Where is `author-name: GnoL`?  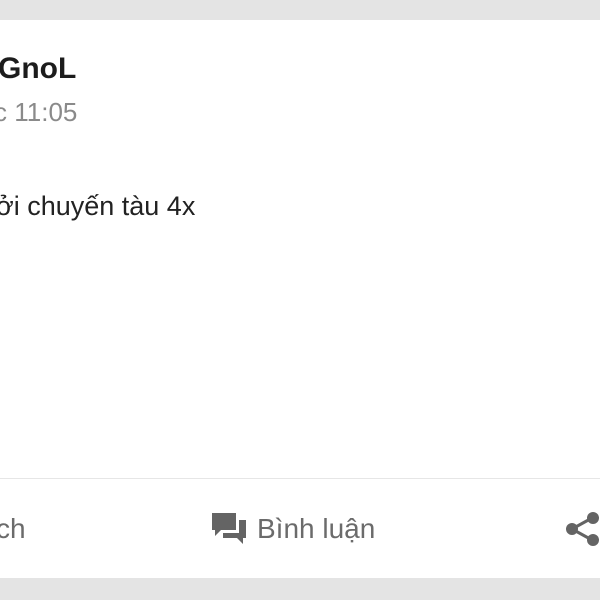 author-name: GnoL is located at coordinates (38, 69).